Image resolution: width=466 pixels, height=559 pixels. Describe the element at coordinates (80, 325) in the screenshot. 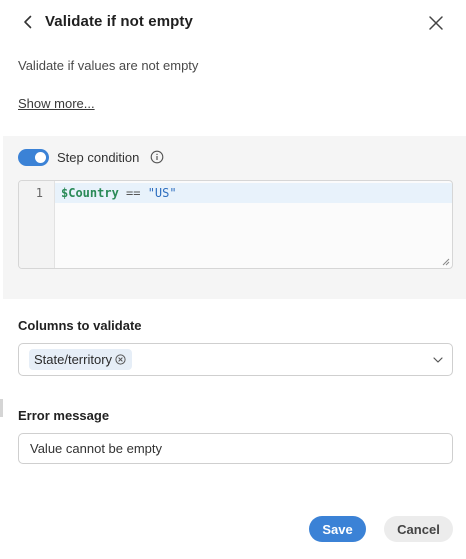

I see `columns-to-validate-label: Columns to validate` at that location.